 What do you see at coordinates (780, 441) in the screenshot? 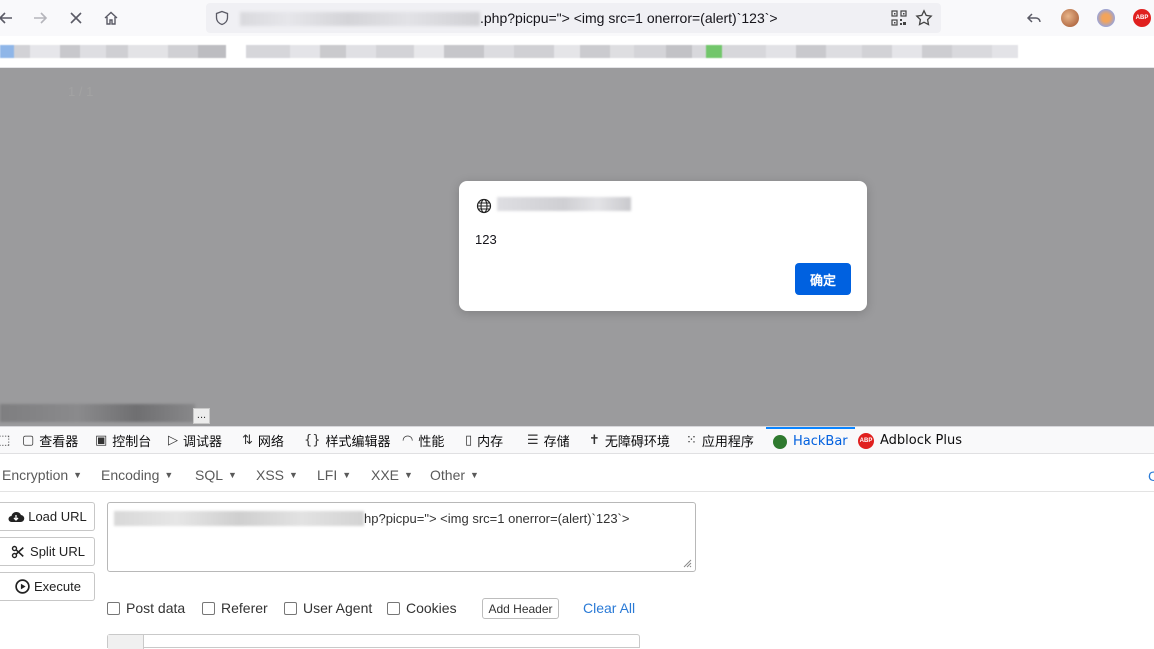
I see `hackbar-icon` at bounding box center [780, 441].